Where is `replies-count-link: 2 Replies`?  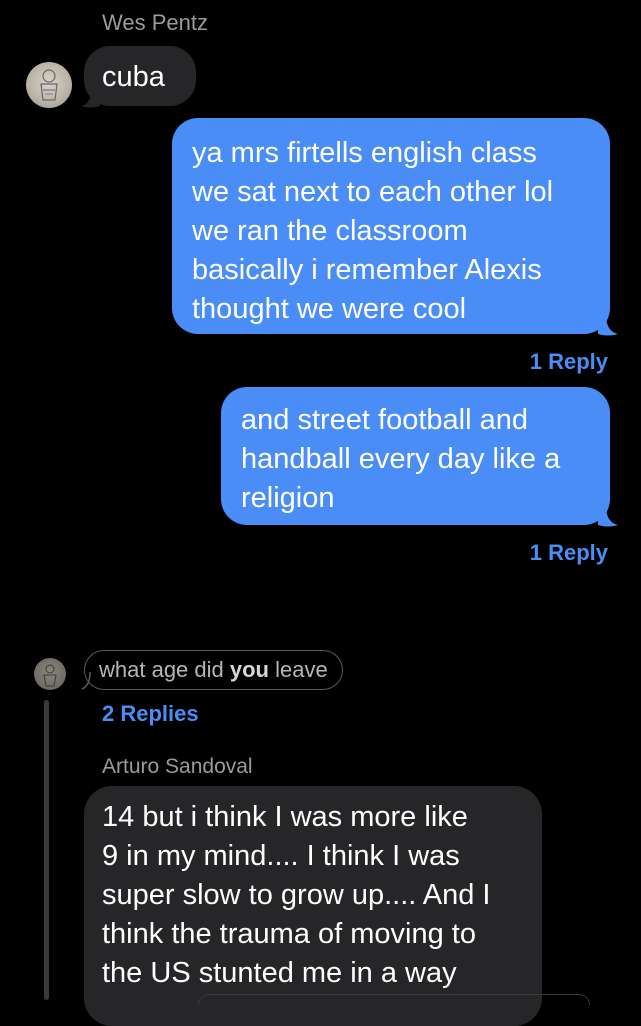 replies-count-link: 2 Replies is located at coordinates (150, 714).